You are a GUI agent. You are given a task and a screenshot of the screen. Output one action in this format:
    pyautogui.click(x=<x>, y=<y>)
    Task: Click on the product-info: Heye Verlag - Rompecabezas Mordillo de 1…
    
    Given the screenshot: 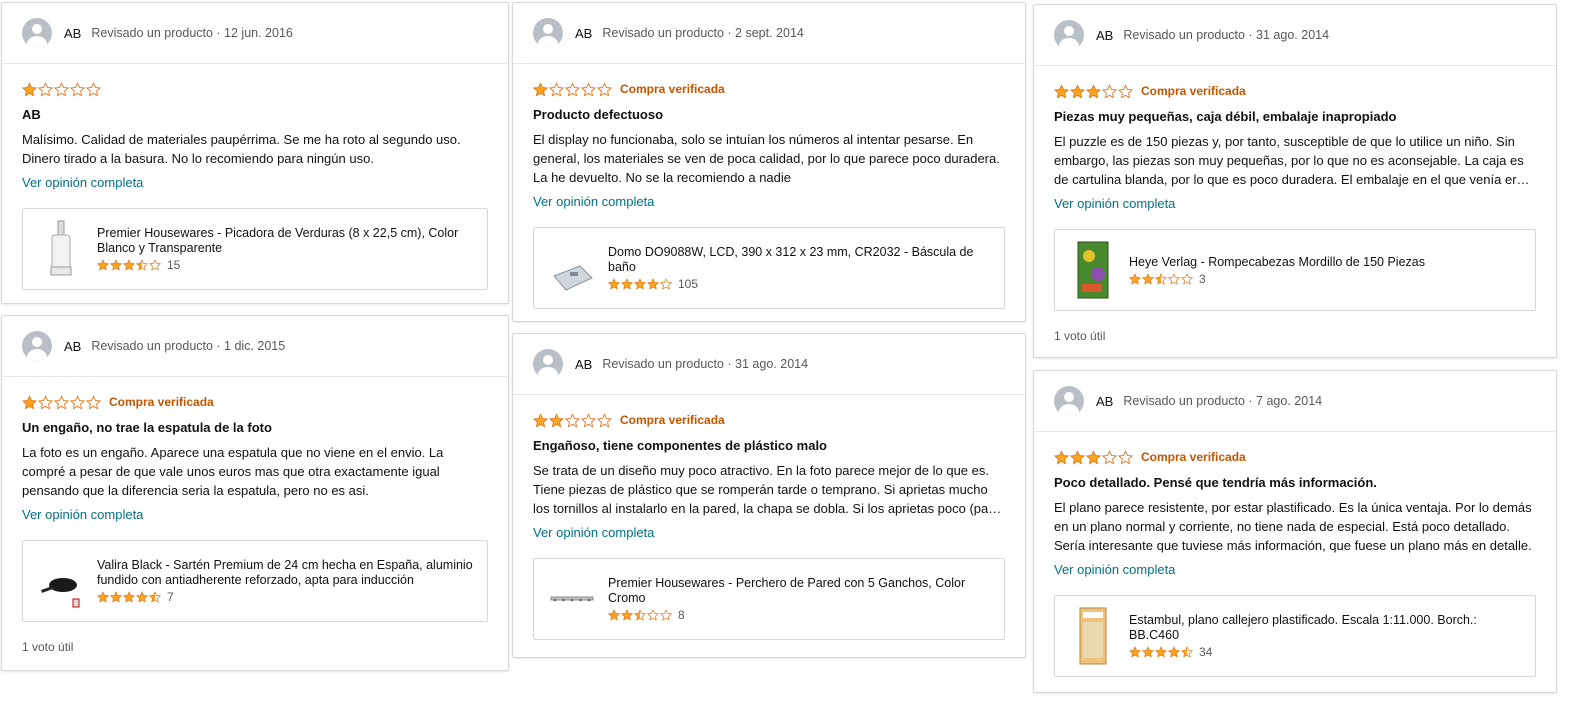 What is the action you would take?
    pyautogui.click(x=1277, y=270)
    